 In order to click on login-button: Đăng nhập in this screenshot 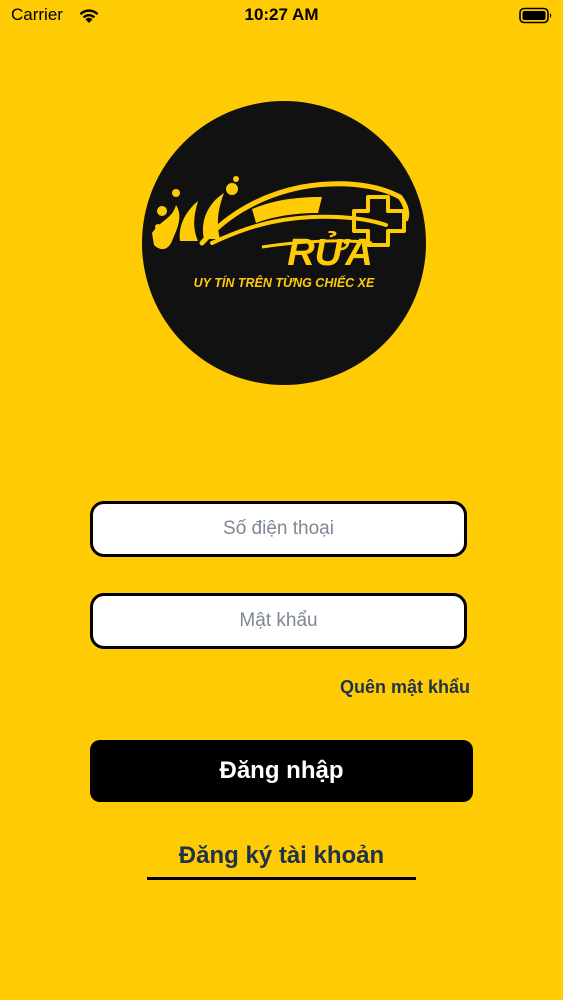, I will do `click(281, 771)`.